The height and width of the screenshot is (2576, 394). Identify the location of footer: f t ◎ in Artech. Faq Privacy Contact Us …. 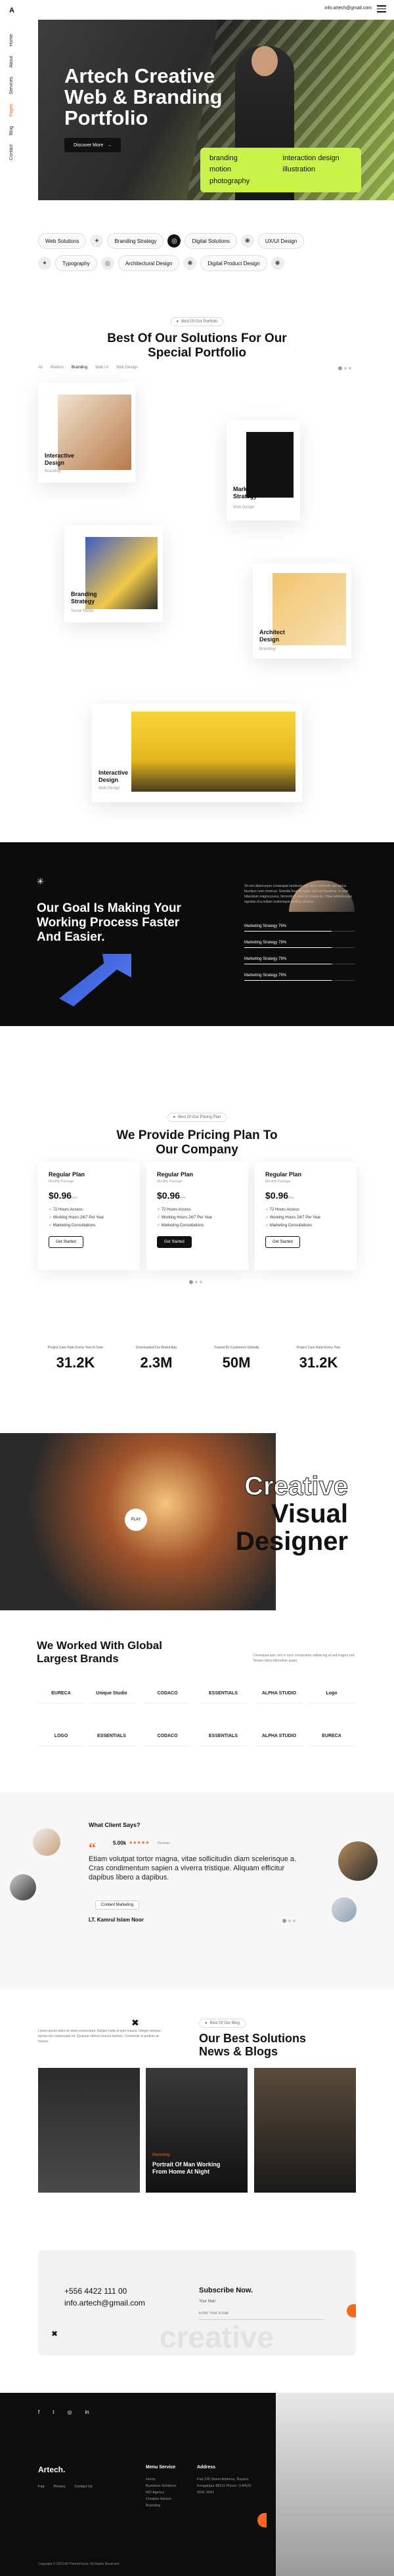
(197, 2484).